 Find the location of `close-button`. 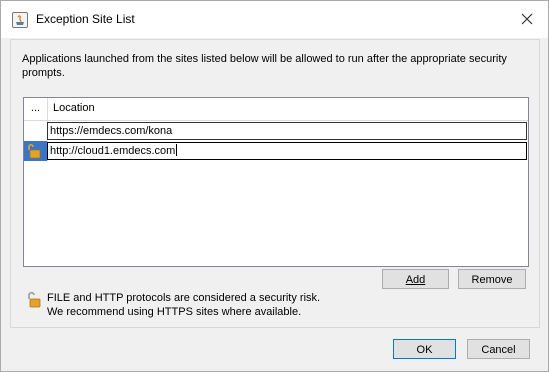

close-button is located at coordinates (527, 19).